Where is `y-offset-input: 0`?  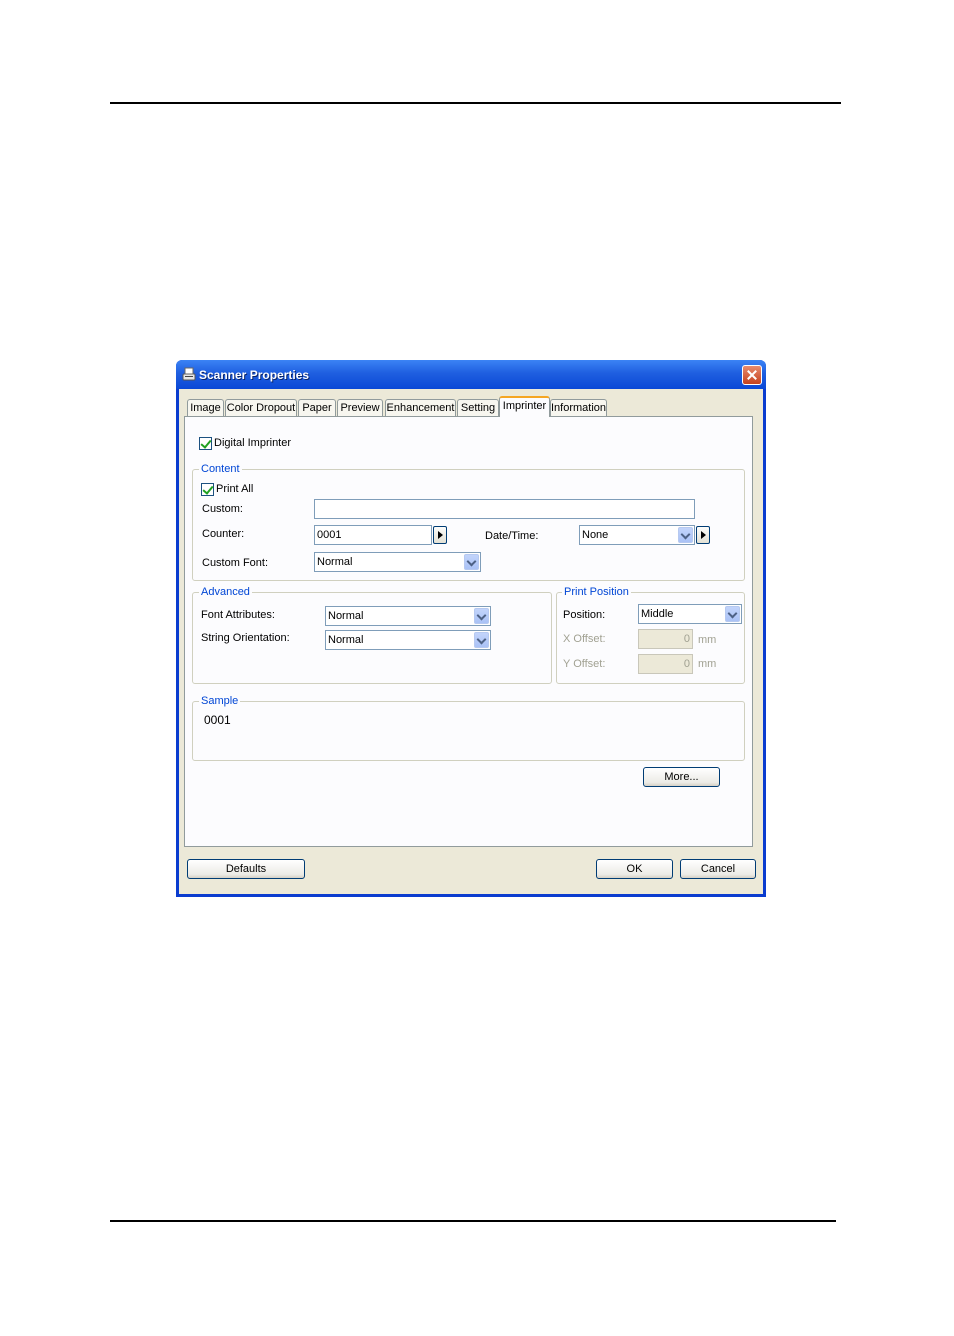
y-offset-input: 0 is located at coordinates (665, 664).